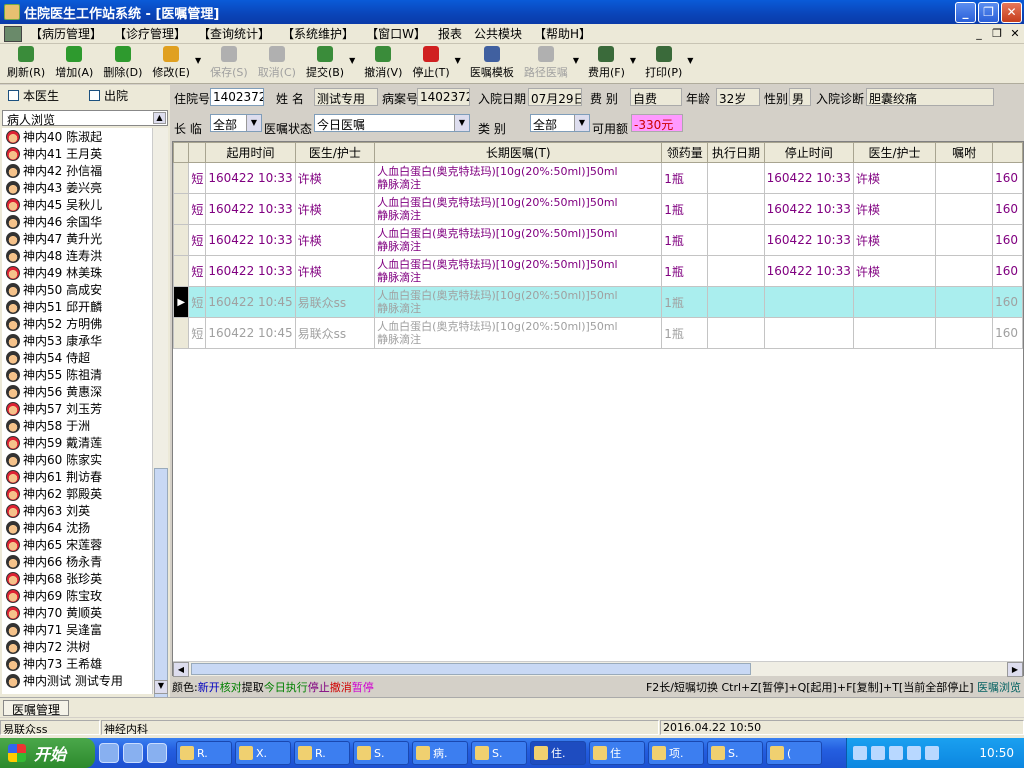 The width and height of the screenshot is (1024, 768). What do you see at coordinates (325, 64) in the screenshot?
I see `toolbar-button-6: 提交(B)` at bounding box center [325, 64].